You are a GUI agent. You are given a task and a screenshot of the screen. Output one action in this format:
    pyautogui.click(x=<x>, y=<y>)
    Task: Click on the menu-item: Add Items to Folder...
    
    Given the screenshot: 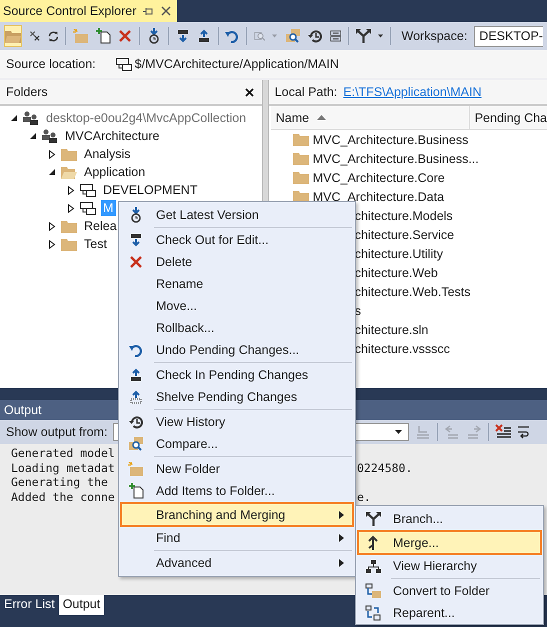 What is the action you would take?
    pyautogui.click(x=237, y=491)
    